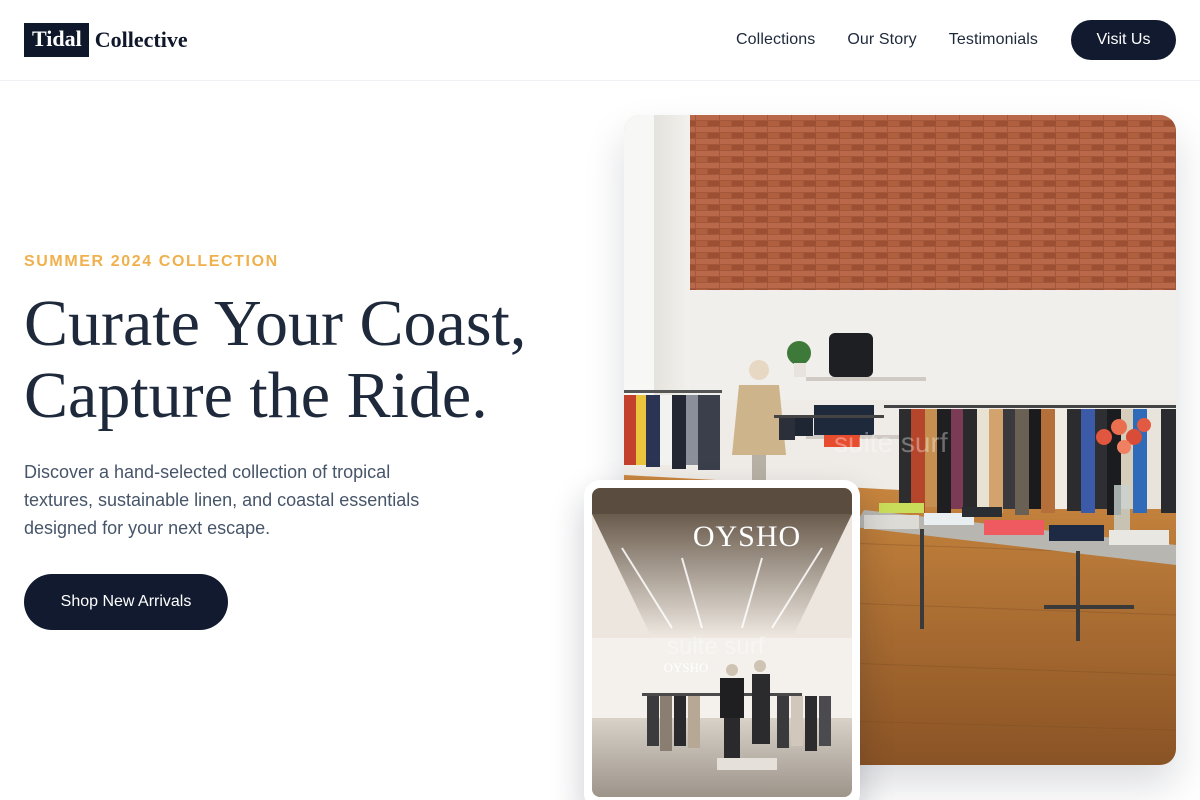 This screenshot has width=1200, height=800. Describe the element at coordinates (891, 442) in the screenshot. I see `main-photo-watermark: suite surf` at that location.